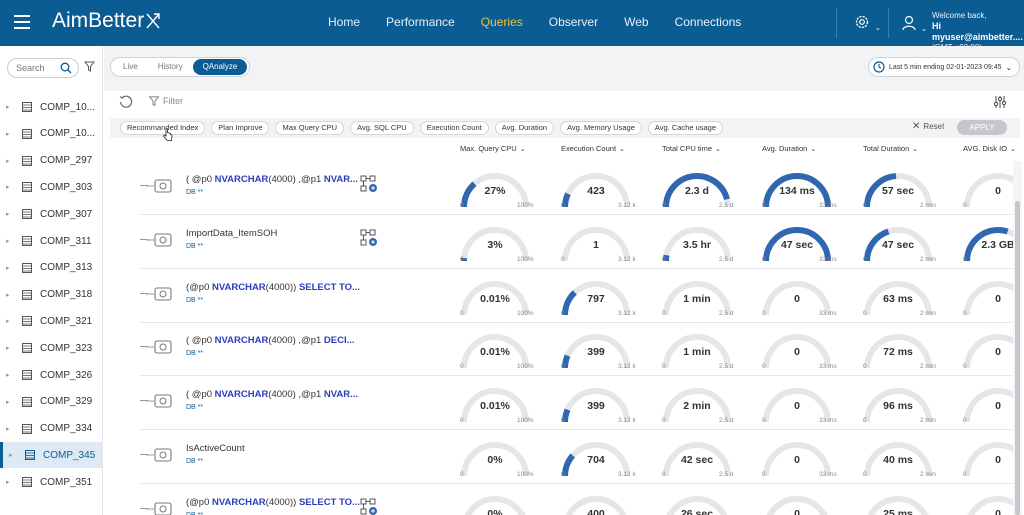 The image size is (1024, 515). I want to click on reset-button: ✕ Reset, so click(928, 126).